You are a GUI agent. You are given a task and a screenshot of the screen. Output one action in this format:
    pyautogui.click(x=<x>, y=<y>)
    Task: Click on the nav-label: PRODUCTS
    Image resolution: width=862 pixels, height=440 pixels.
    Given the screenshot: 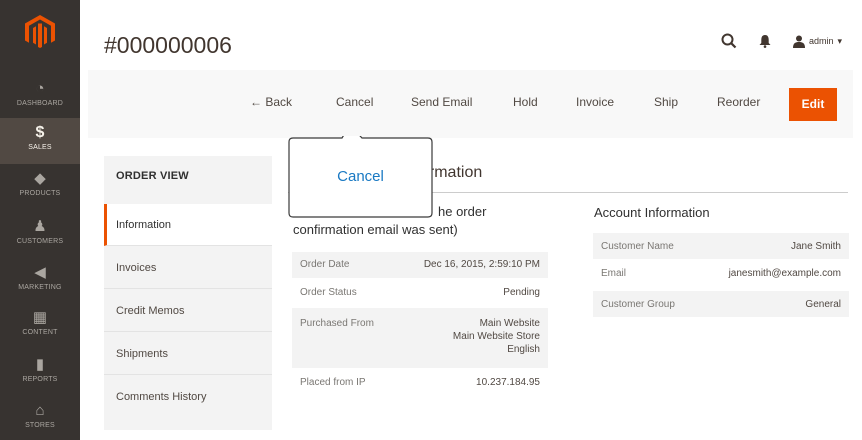 What is the action you would take?
    pyautogui.click(x=40, y=193)
    